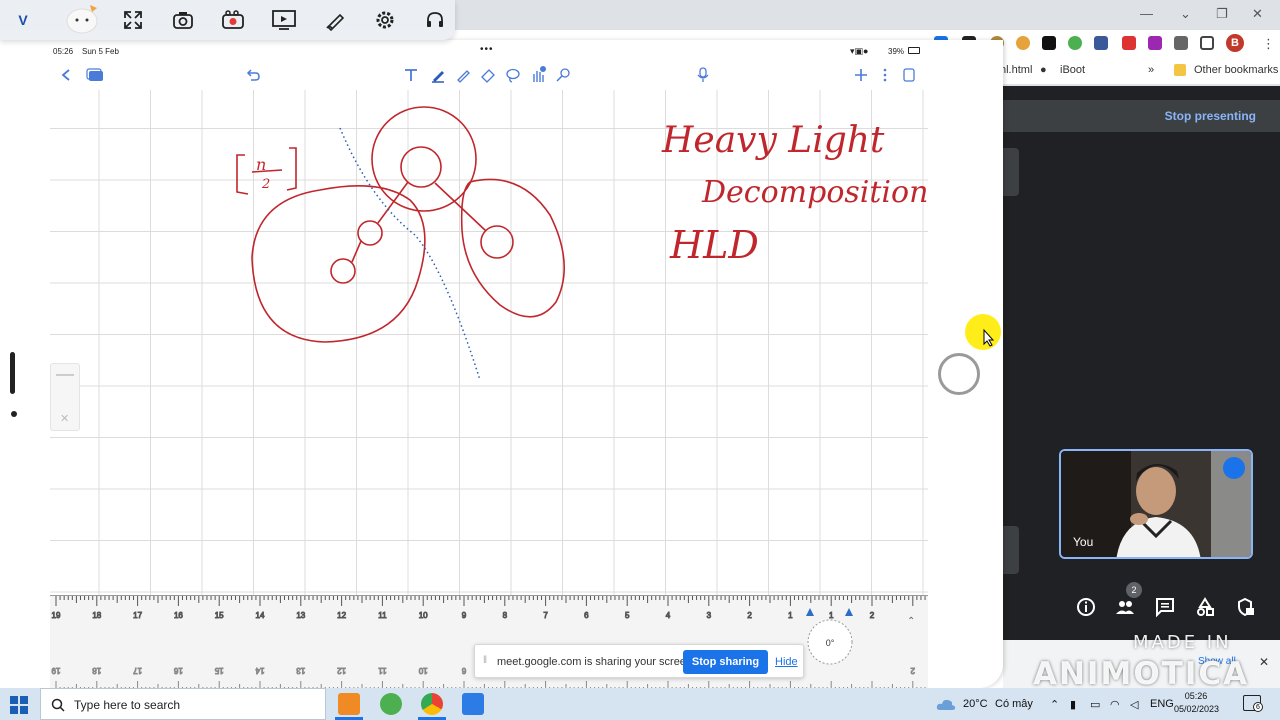  I want to click on lasso-icon, so click(513, 75).